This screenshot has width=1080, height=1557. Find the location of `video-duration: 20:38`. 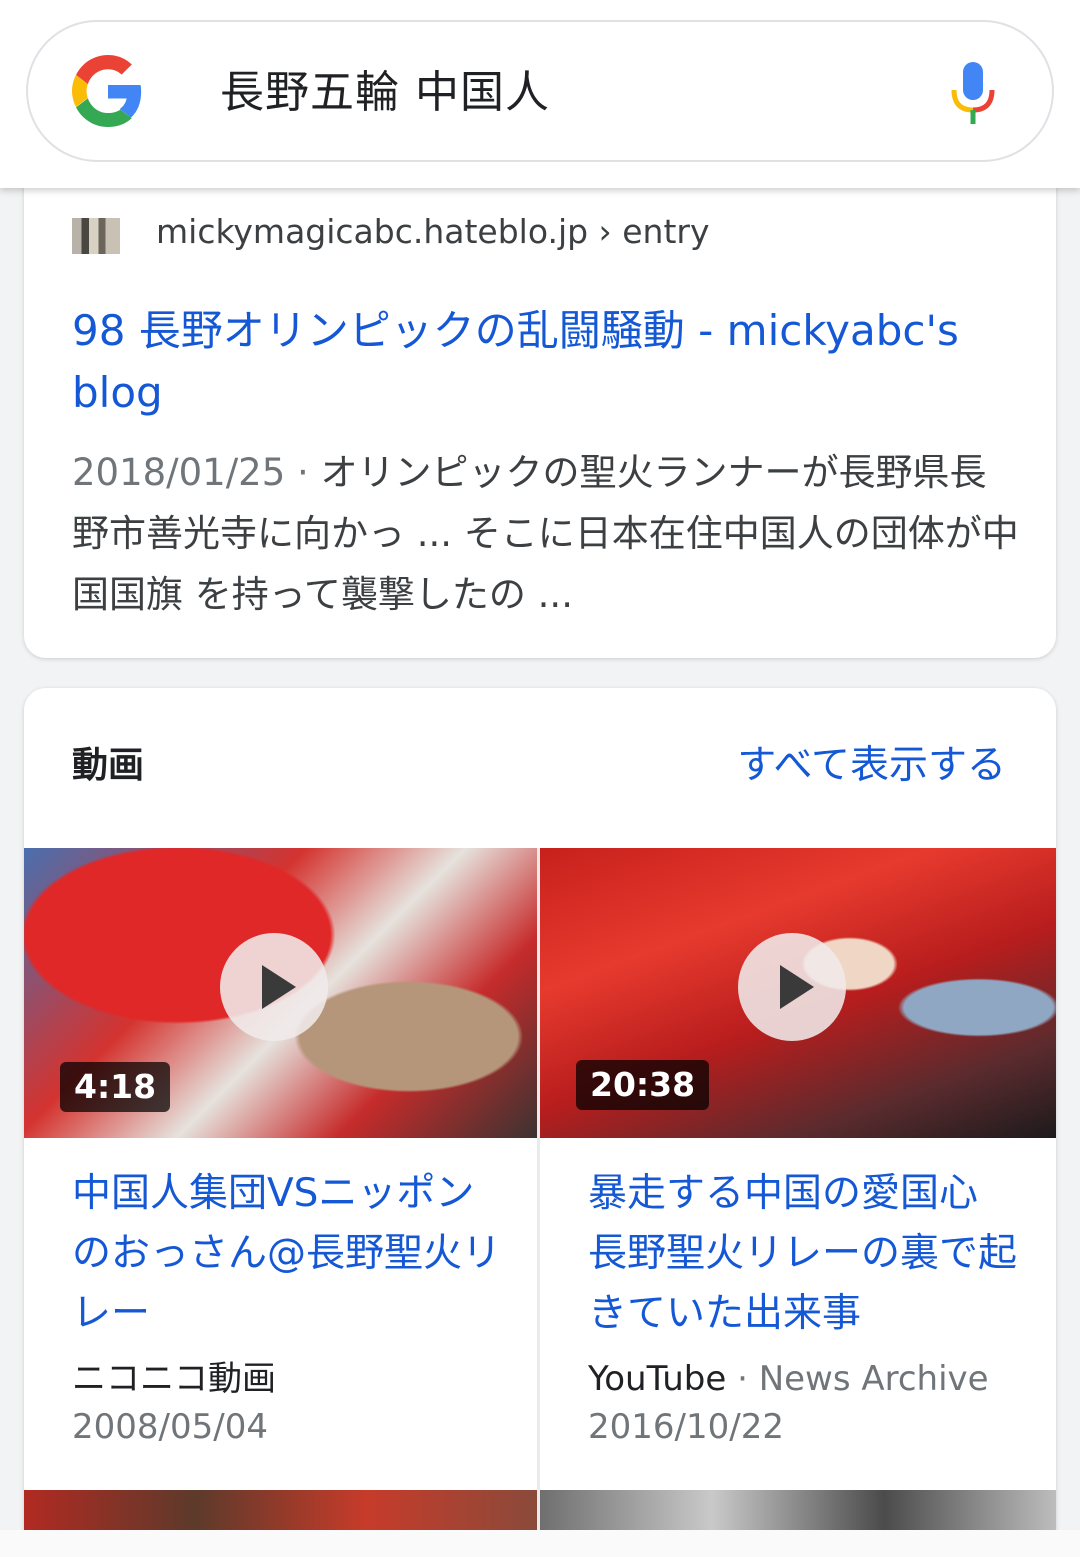

video-duration: 20:38 is located at coordinates (643, 1085).